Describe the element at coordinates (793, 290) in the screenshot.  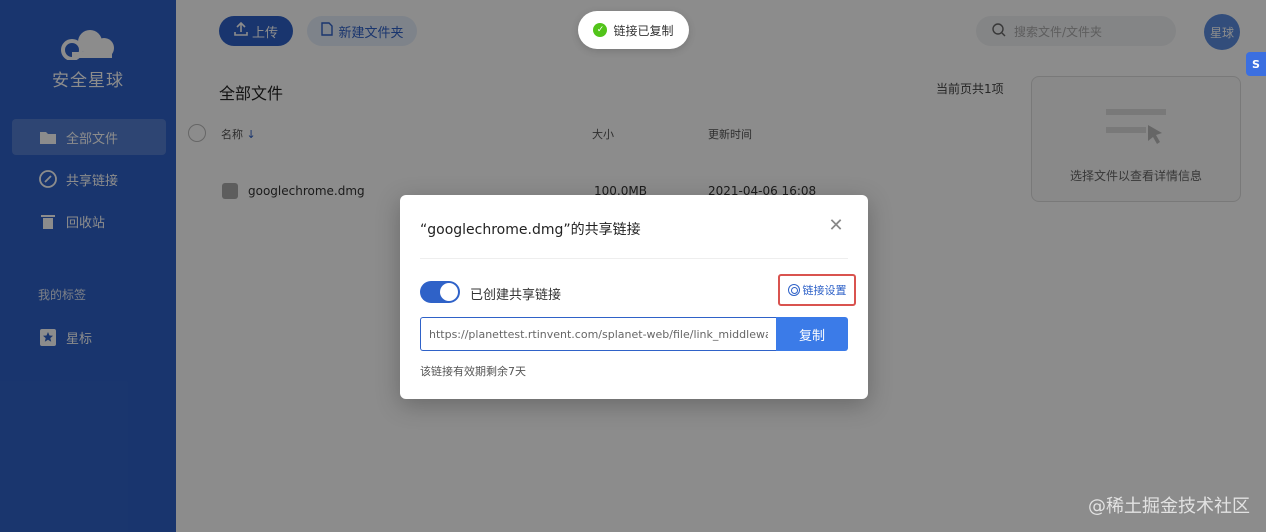
I see `gear-icon` at that location.